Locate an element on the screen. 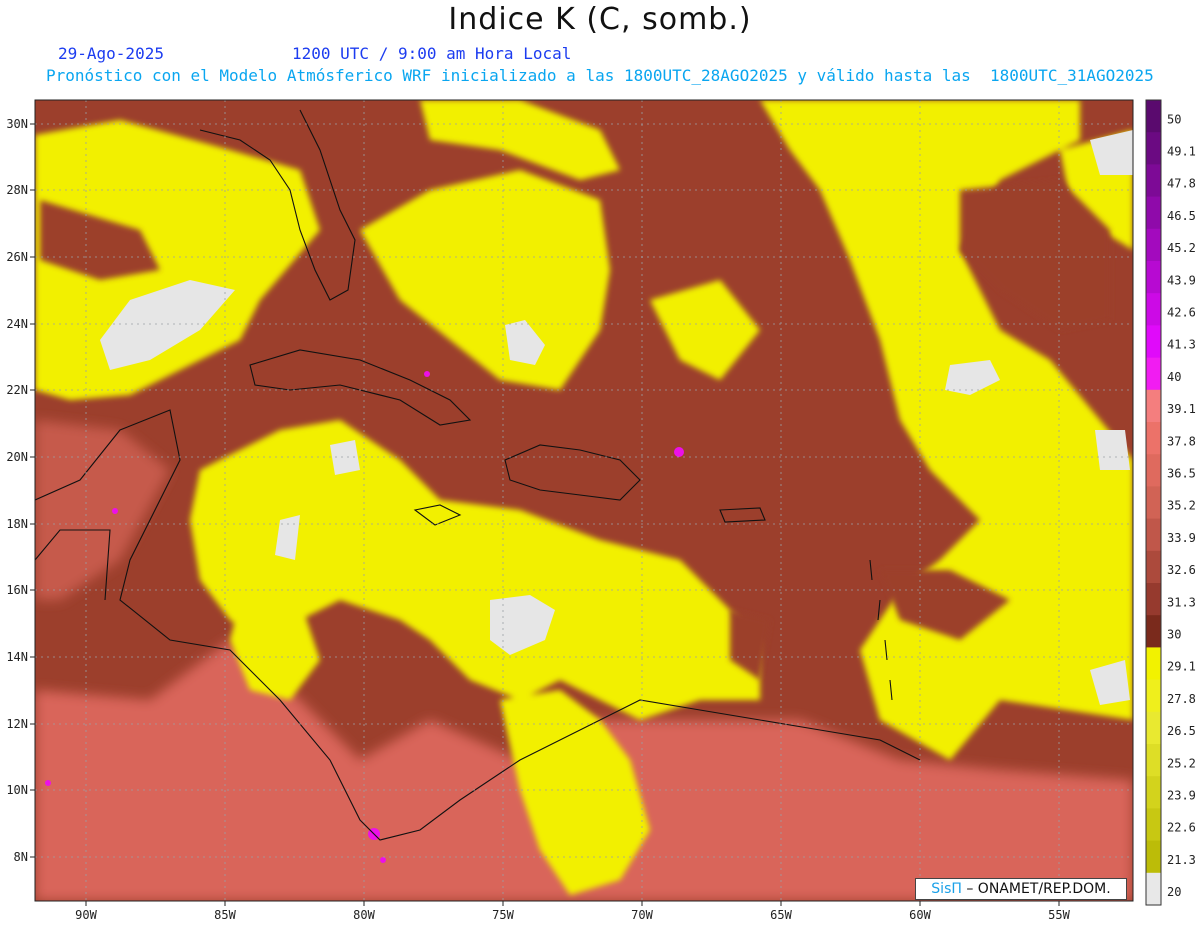 The image size is (1200, 927). colorbar-label: 27.8 is located at coordinates (1181, 699).